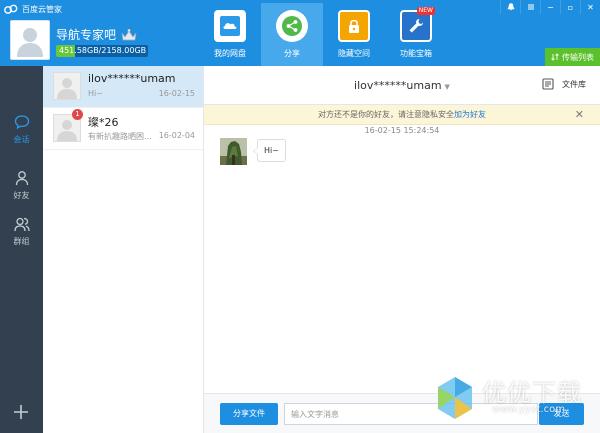  I want to click on unread-count-badge: 1, so click(77, 114).